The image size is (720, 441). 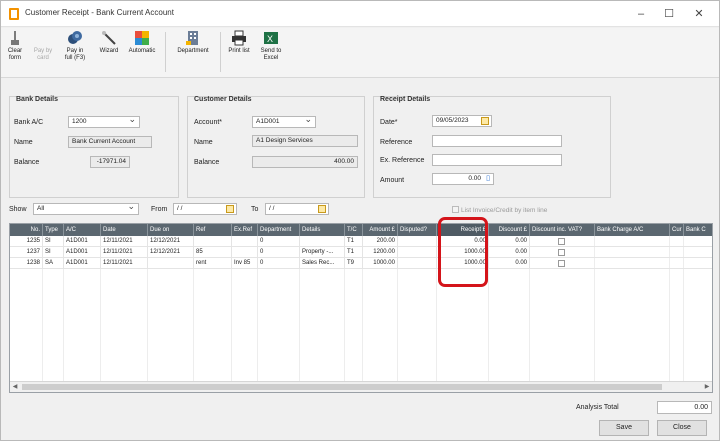 I want to click on send-to-excel-button: X Send to Excel, so click(x=271, y=45).